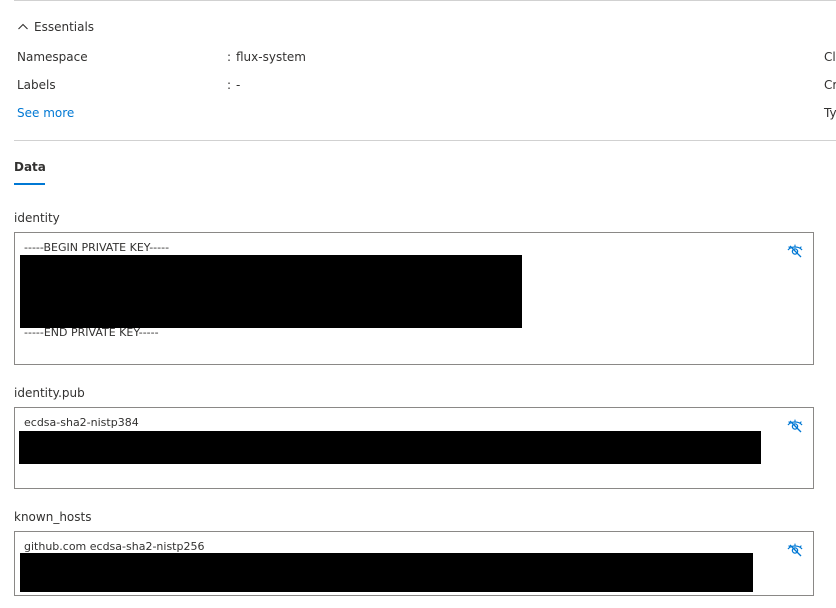  Describe the element at coordinates (386, 572) in the screenshot. I see `known-hosts-redaction` at that location.